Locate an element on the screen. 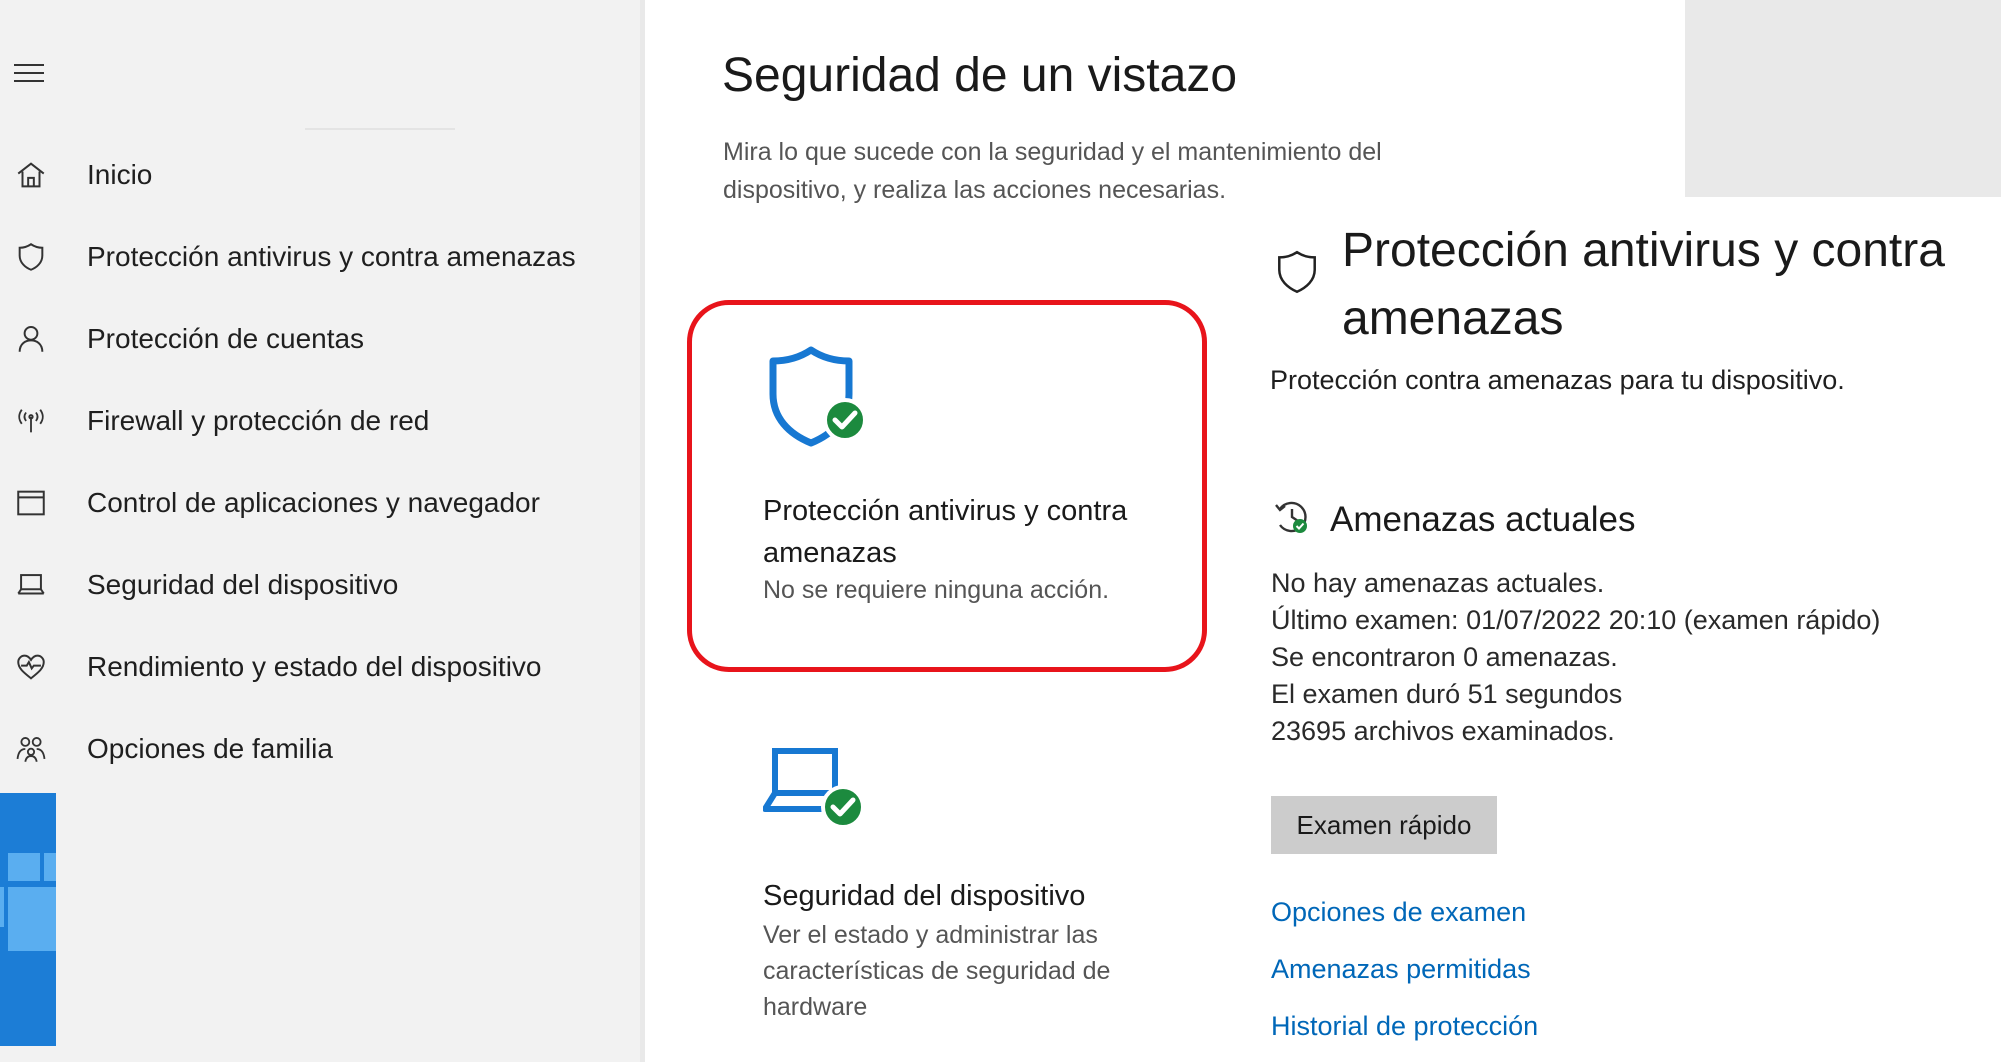  current-threats-heading: Amenazas actuales is located at coordinates (1453, 519).